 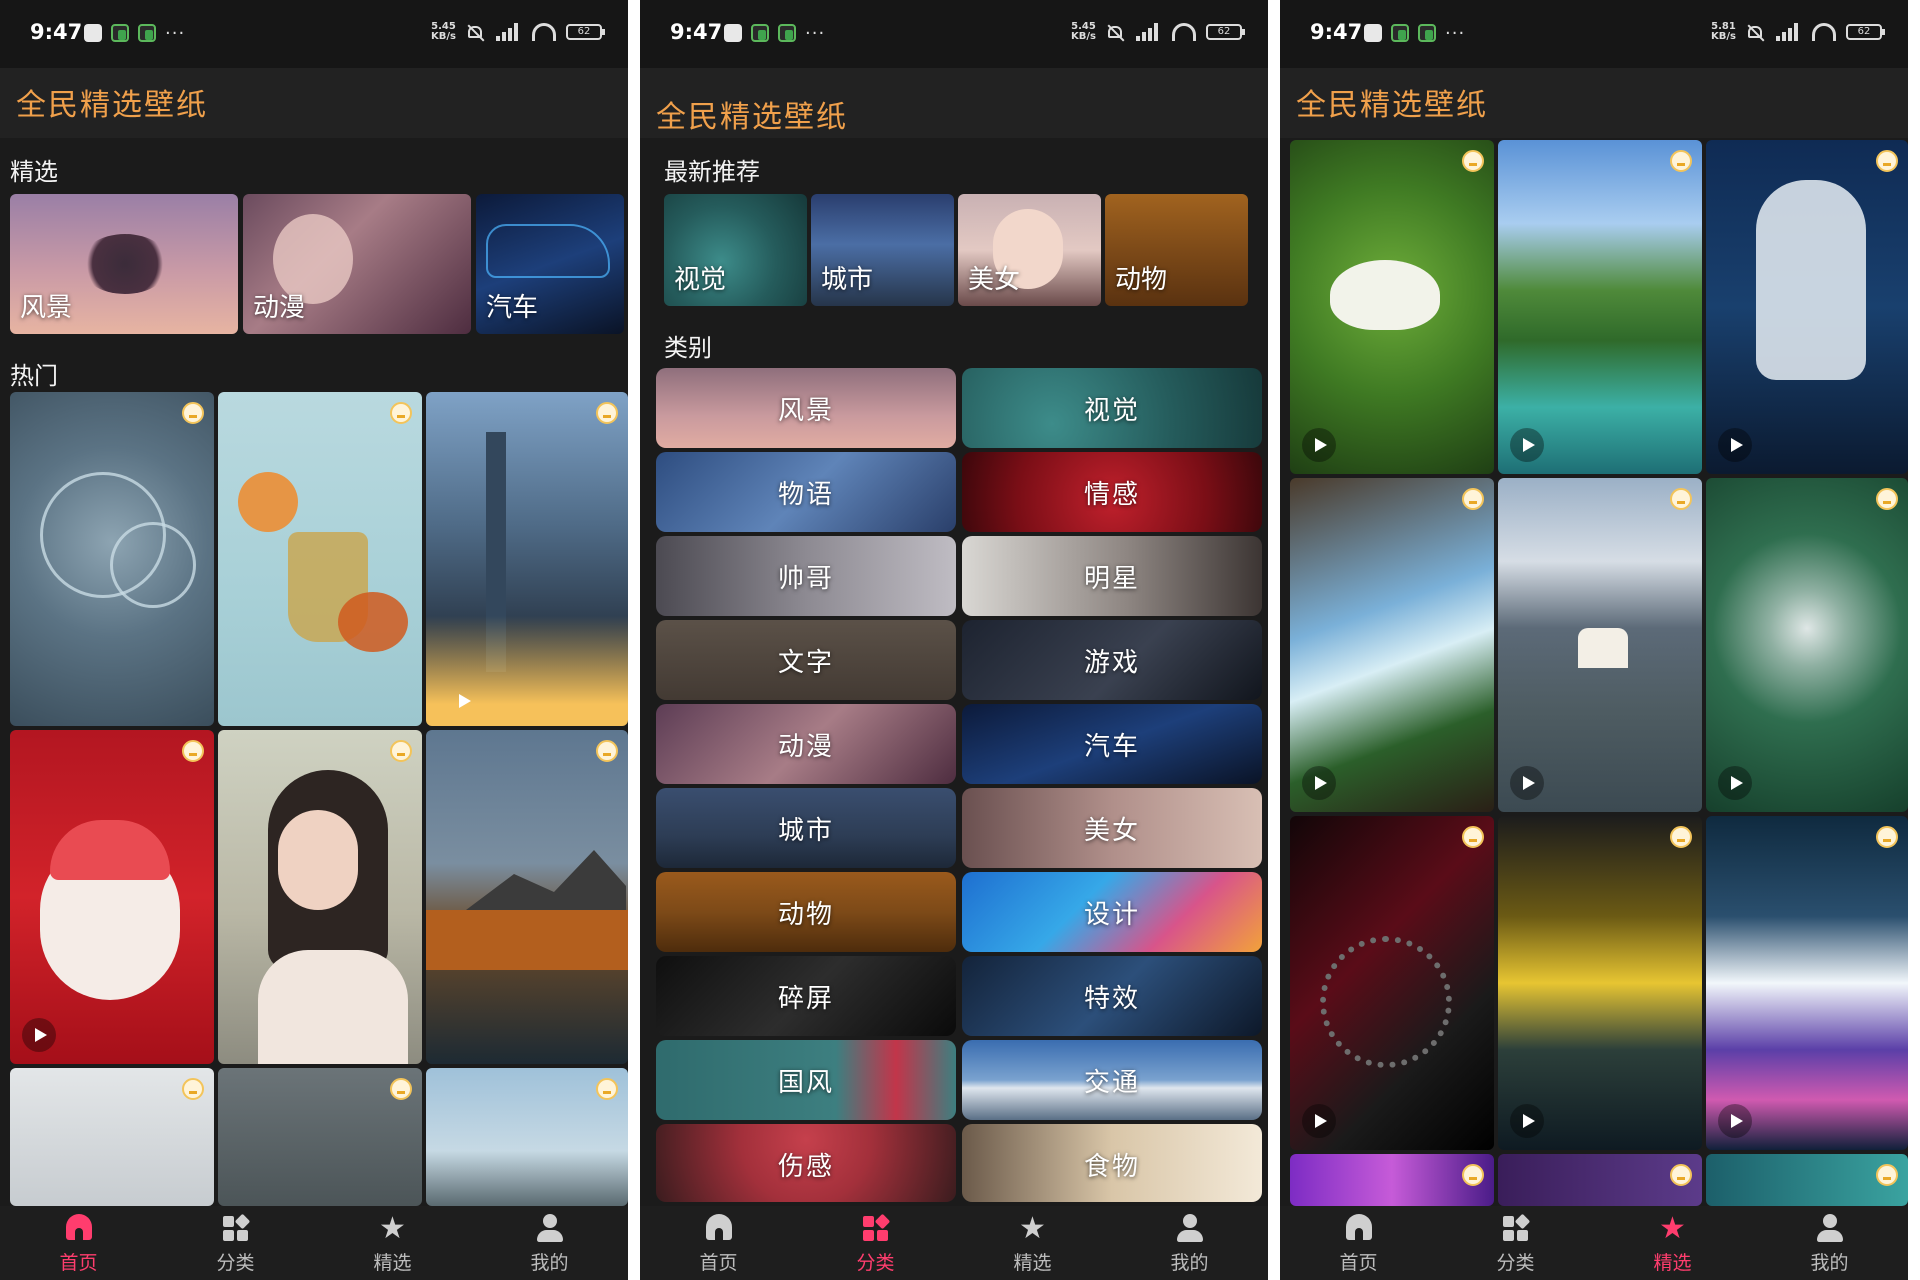 I want to click on tea-cup, so click(x=373, y=622).